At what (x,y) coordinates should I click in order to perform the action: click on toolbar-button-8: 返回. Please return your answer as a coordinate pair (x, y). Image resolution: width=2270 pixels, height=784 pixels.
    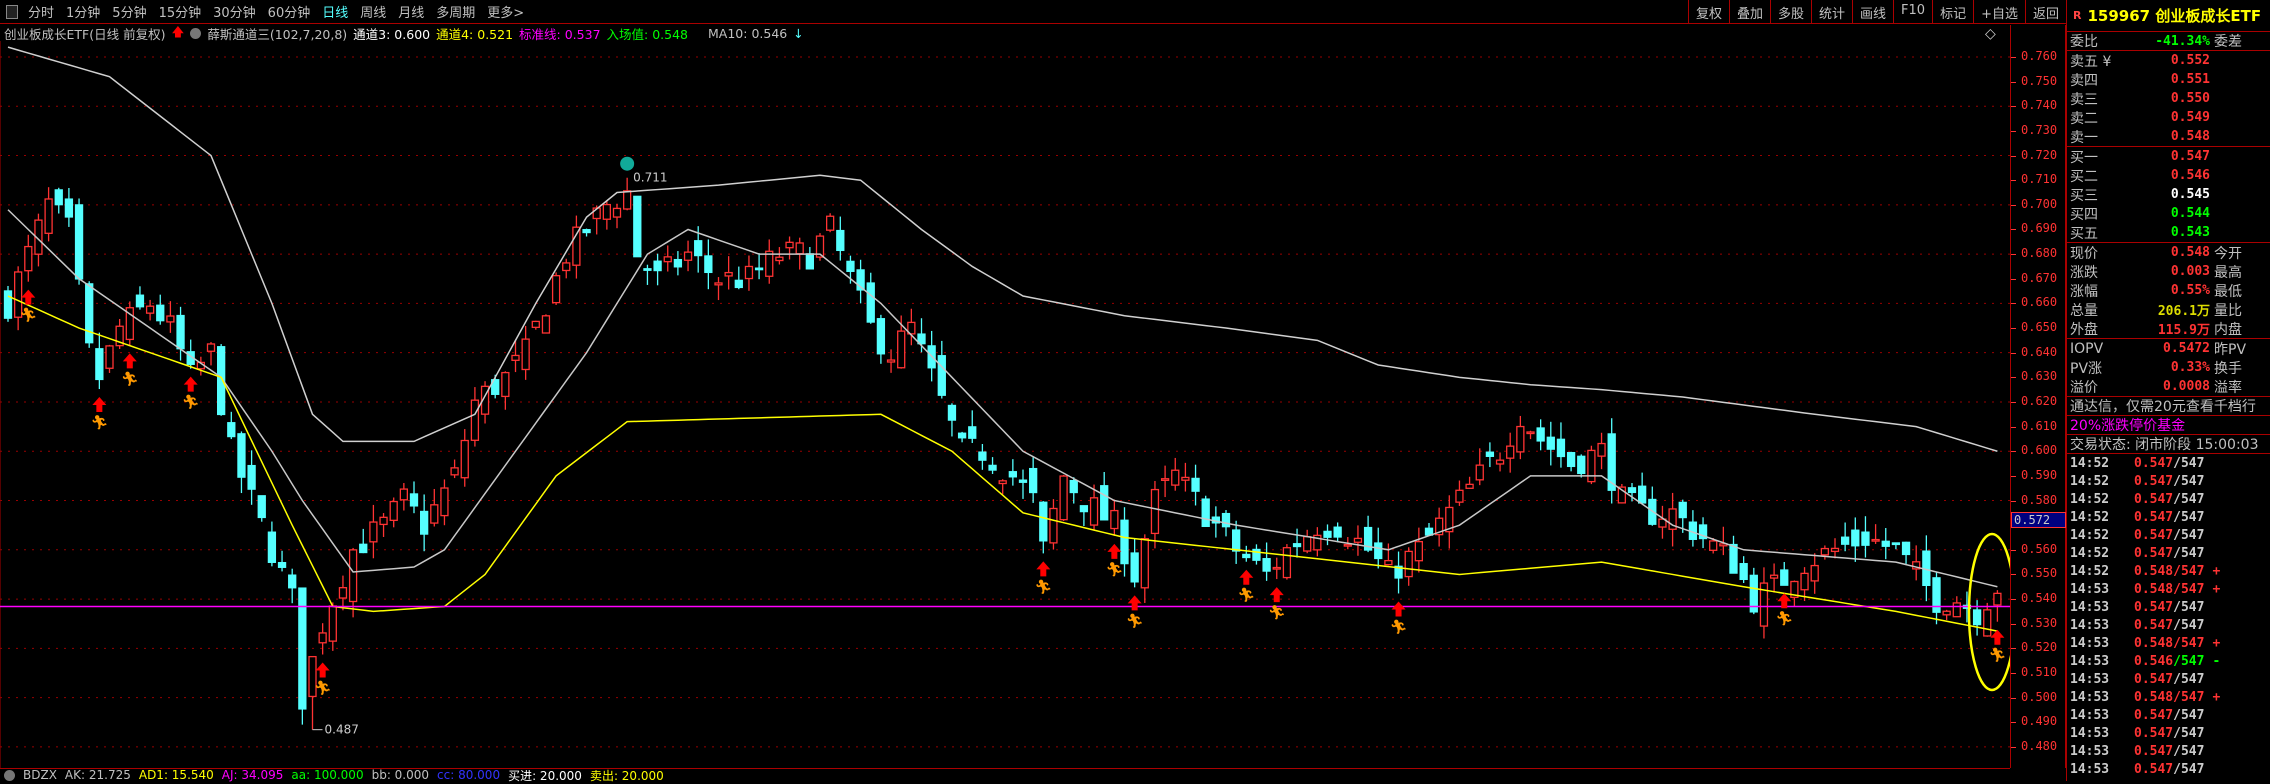
    Looking at the image, I should click on (2045, 12).